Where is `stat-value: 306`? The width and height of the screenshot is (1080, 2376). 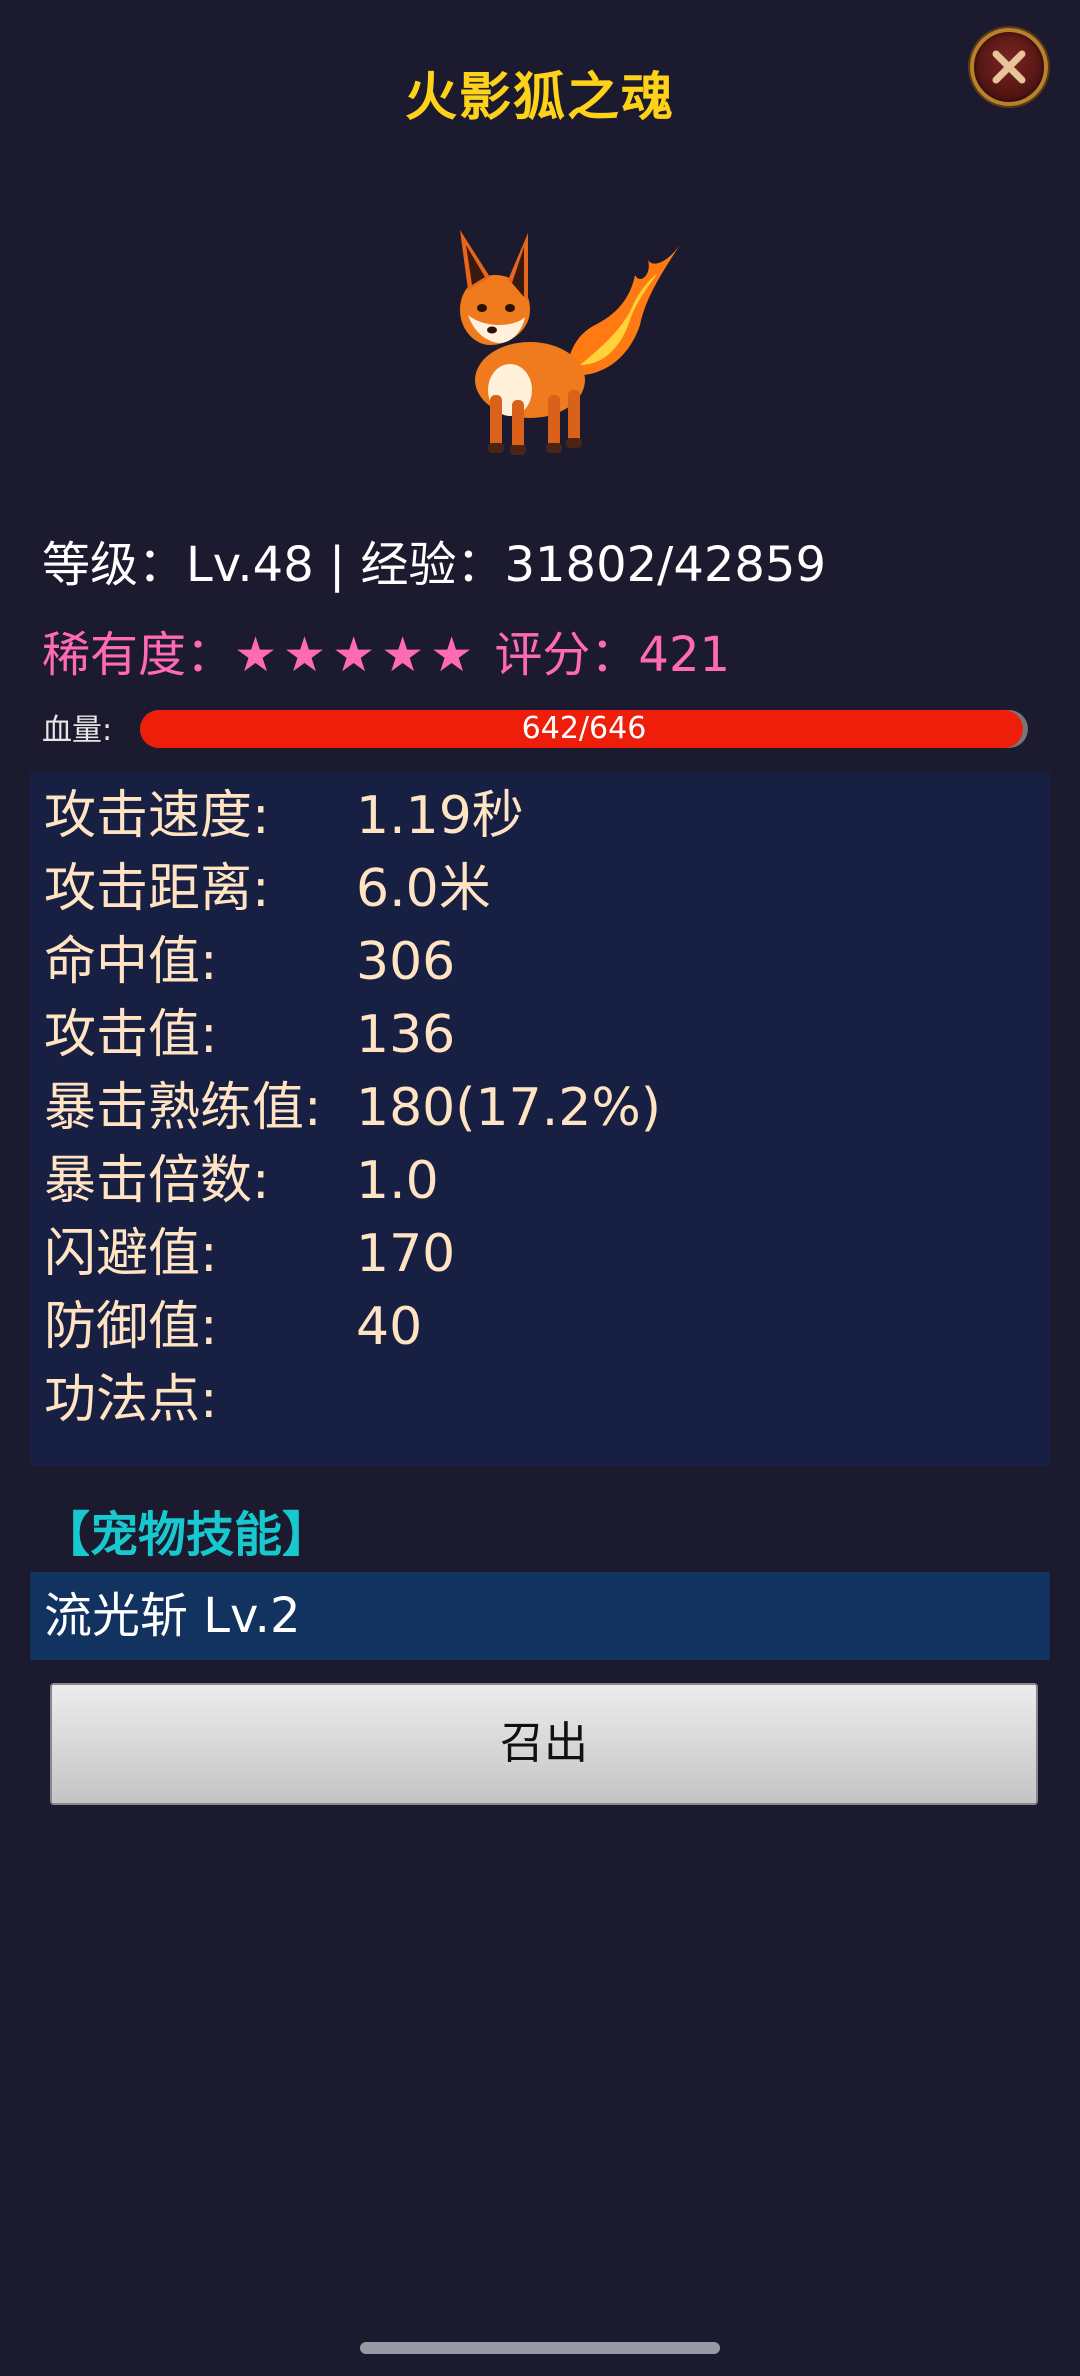 stat-value: 306 is located at coordinates (406, 962).